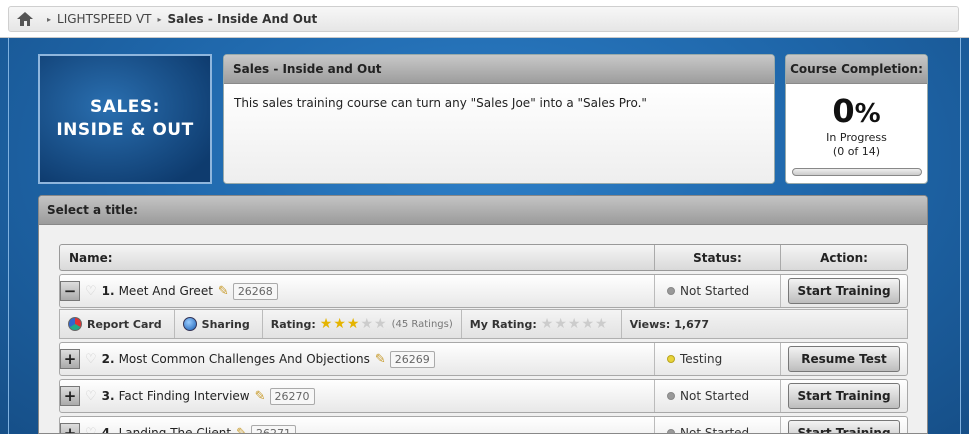  Describe the element at coordinates (844, 359) in the screenshot. I see `resume-test-button: Resume Test` at that location.